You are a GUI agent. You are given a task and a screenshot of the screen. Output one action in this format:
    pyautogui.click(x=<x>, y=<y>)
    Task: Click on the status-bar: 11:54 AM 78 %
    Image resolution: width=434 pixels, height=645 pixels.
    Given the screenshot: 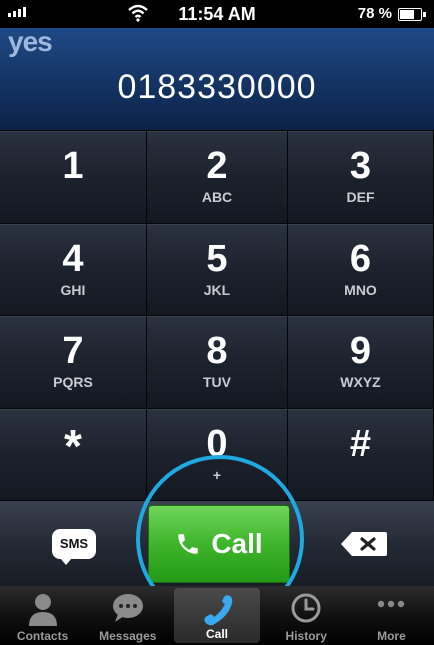 What is the action you would take?
    pyautogui.click(x=217, y=14)
    